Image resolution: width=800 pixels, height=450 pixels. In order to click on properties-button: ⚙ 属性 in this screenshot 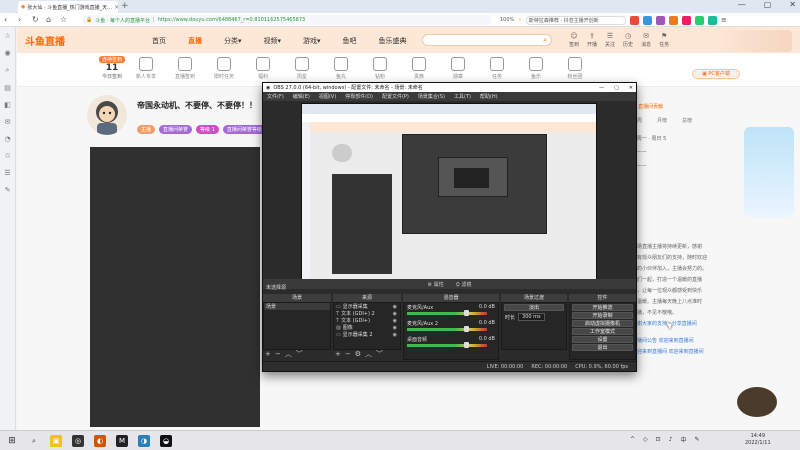, I will do `click(436, 284)`.